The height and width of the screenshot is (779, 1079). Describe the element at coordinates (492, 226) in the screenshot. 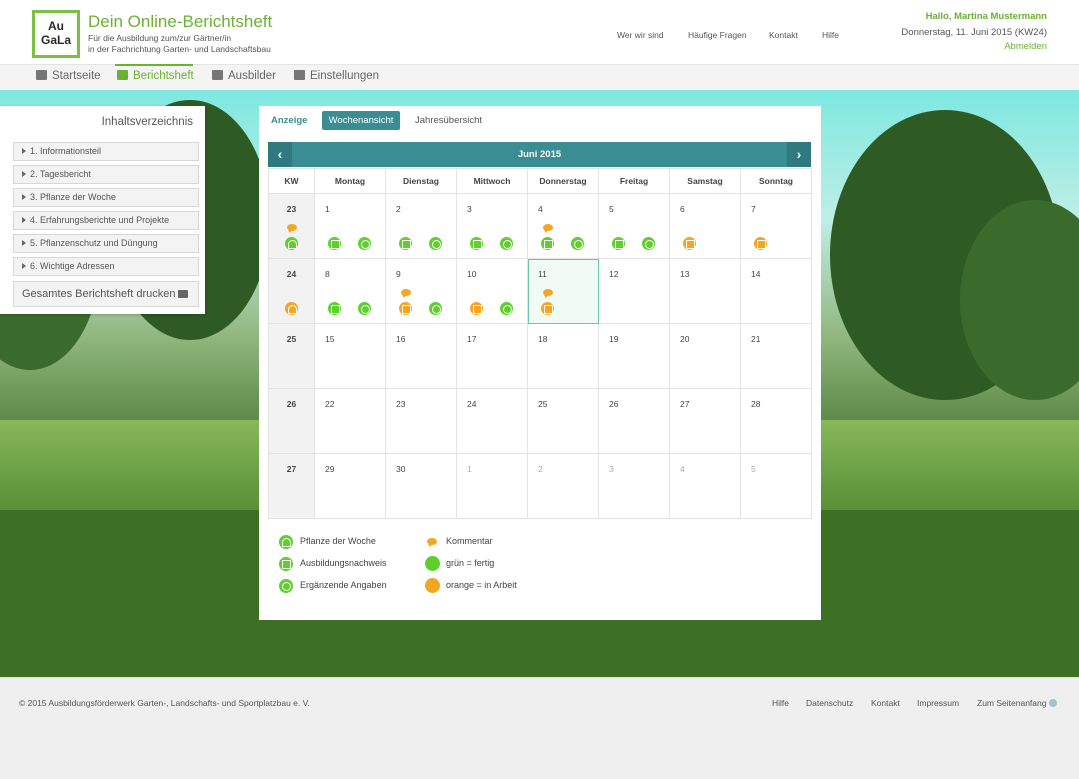

I see `day-cell: 3` at that location.